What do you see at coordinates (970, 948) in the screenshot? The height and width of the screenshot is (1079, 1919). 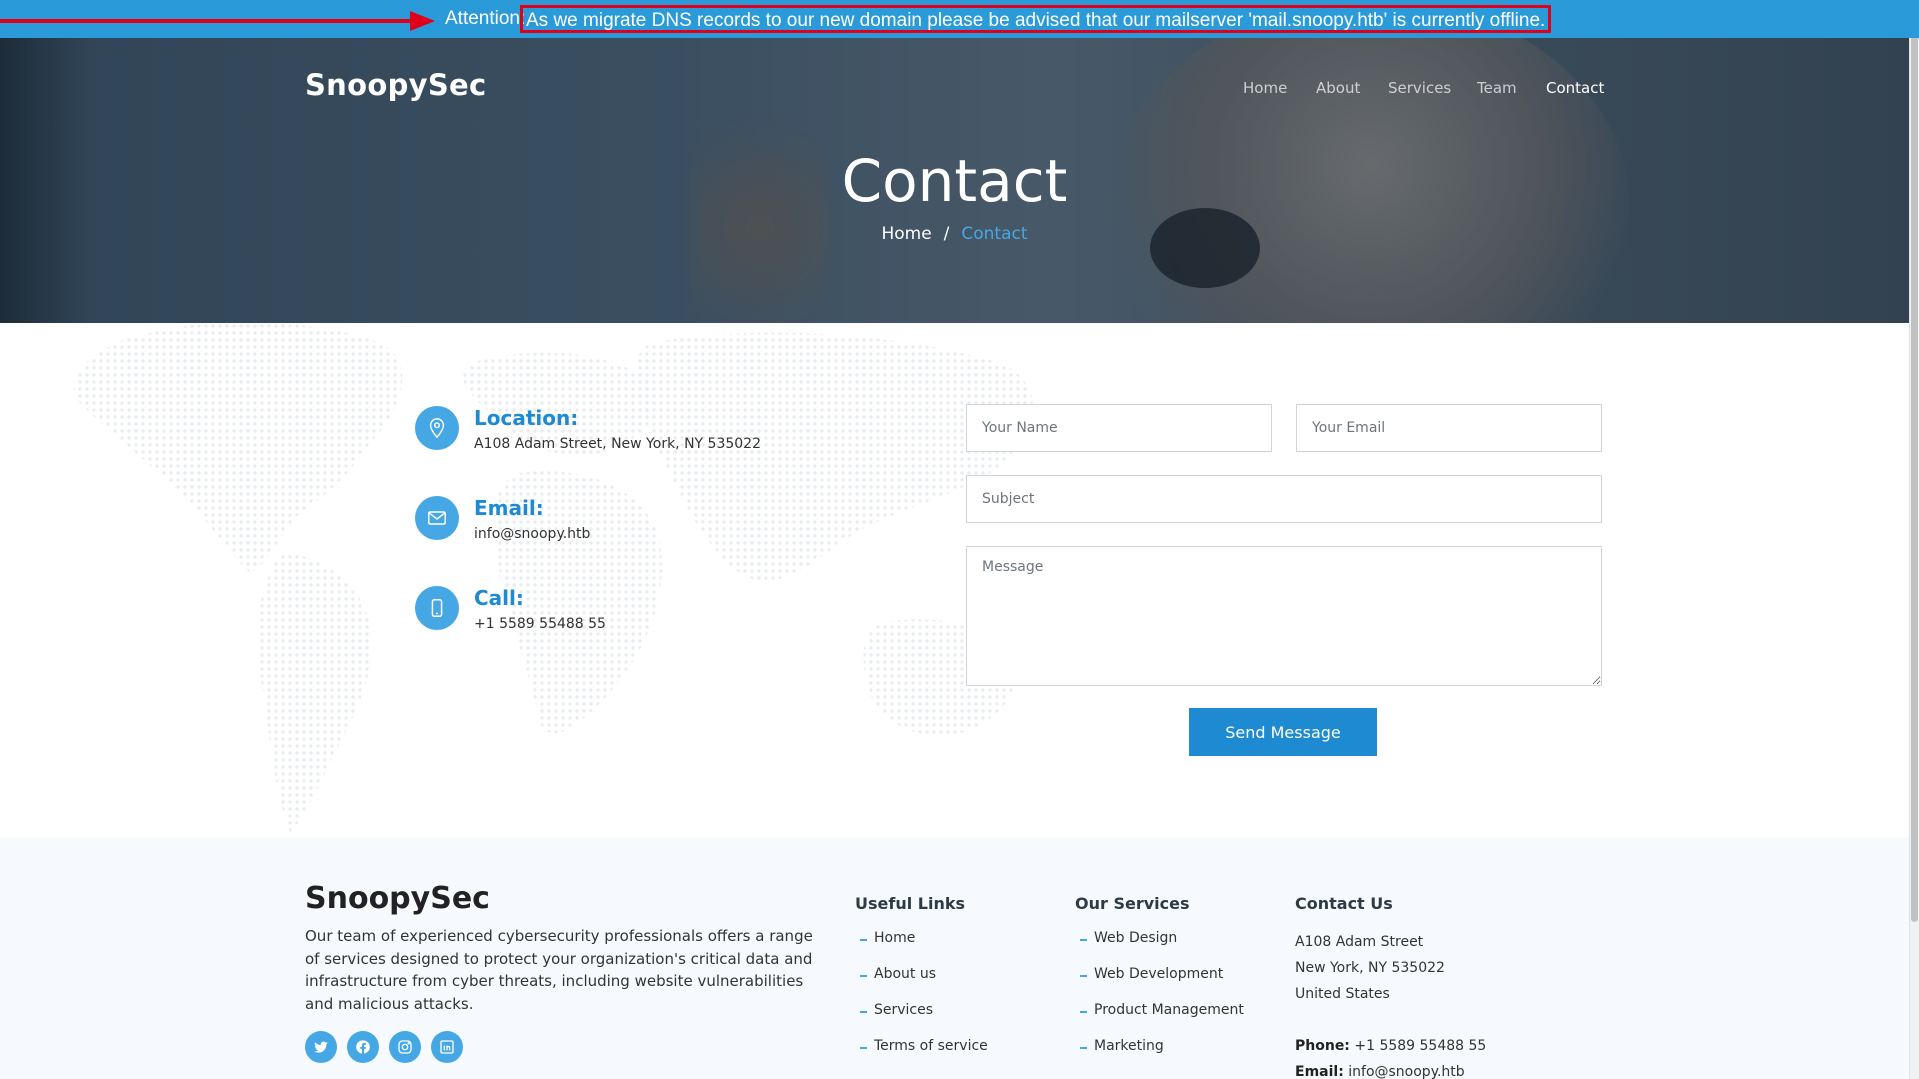 I see `footer-link-home: Home` at bounding box center [970, 948].